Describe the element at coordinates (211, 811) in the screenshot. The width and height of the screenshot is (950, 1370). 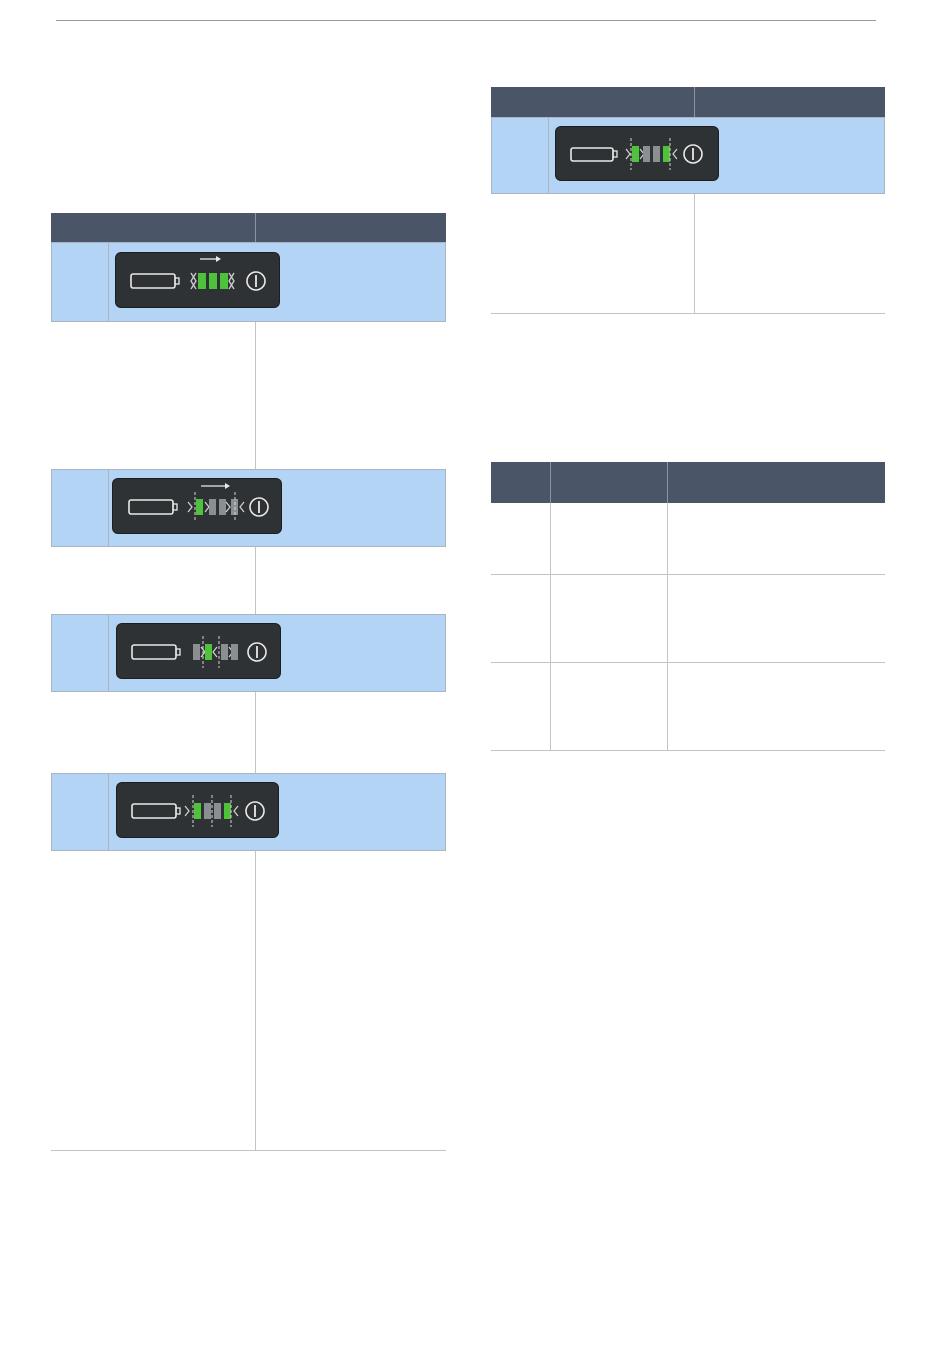
I see `led-bar-alternating-flashing-icon` at that location.